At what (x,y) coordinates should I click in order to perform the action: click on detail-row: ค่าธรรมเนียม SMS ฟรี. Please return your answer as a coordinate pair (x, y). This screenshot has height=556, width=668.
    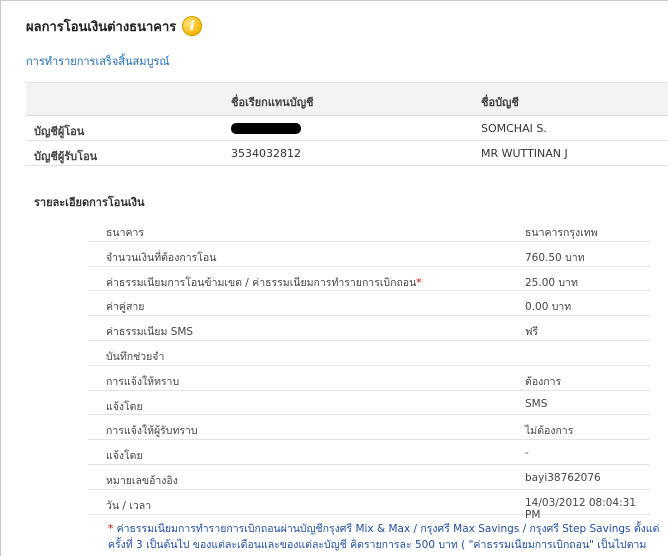
    Looking at the image, I should click on (369, 328).